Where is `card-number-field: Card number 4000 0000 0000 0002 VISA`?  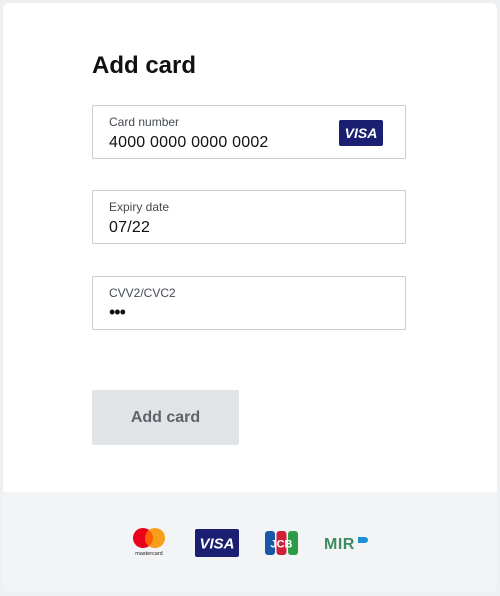 card-number-field: Card number 4000 0000 0000 0002 VISA is located at coordinates (249, 132).